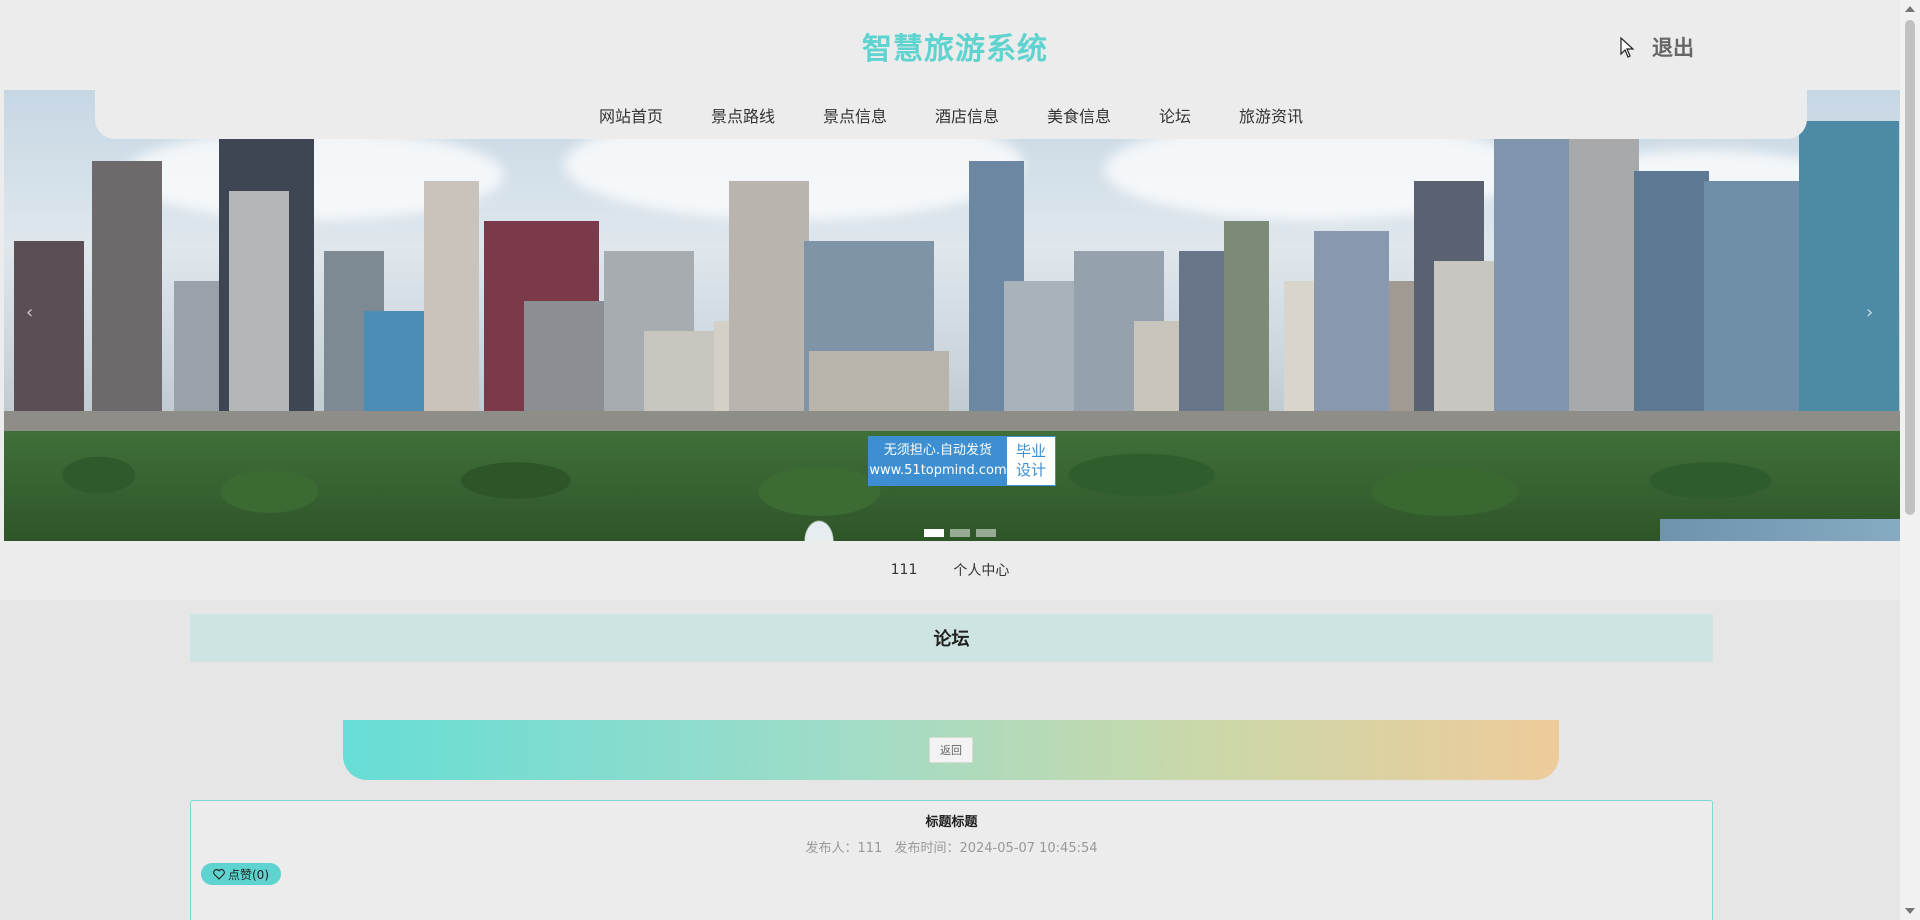  Describe the element at coordinates (938, 461) in the screenshot. I see `watermark-left: 无须担心.自动发货 www.51topmind.com` at that location.